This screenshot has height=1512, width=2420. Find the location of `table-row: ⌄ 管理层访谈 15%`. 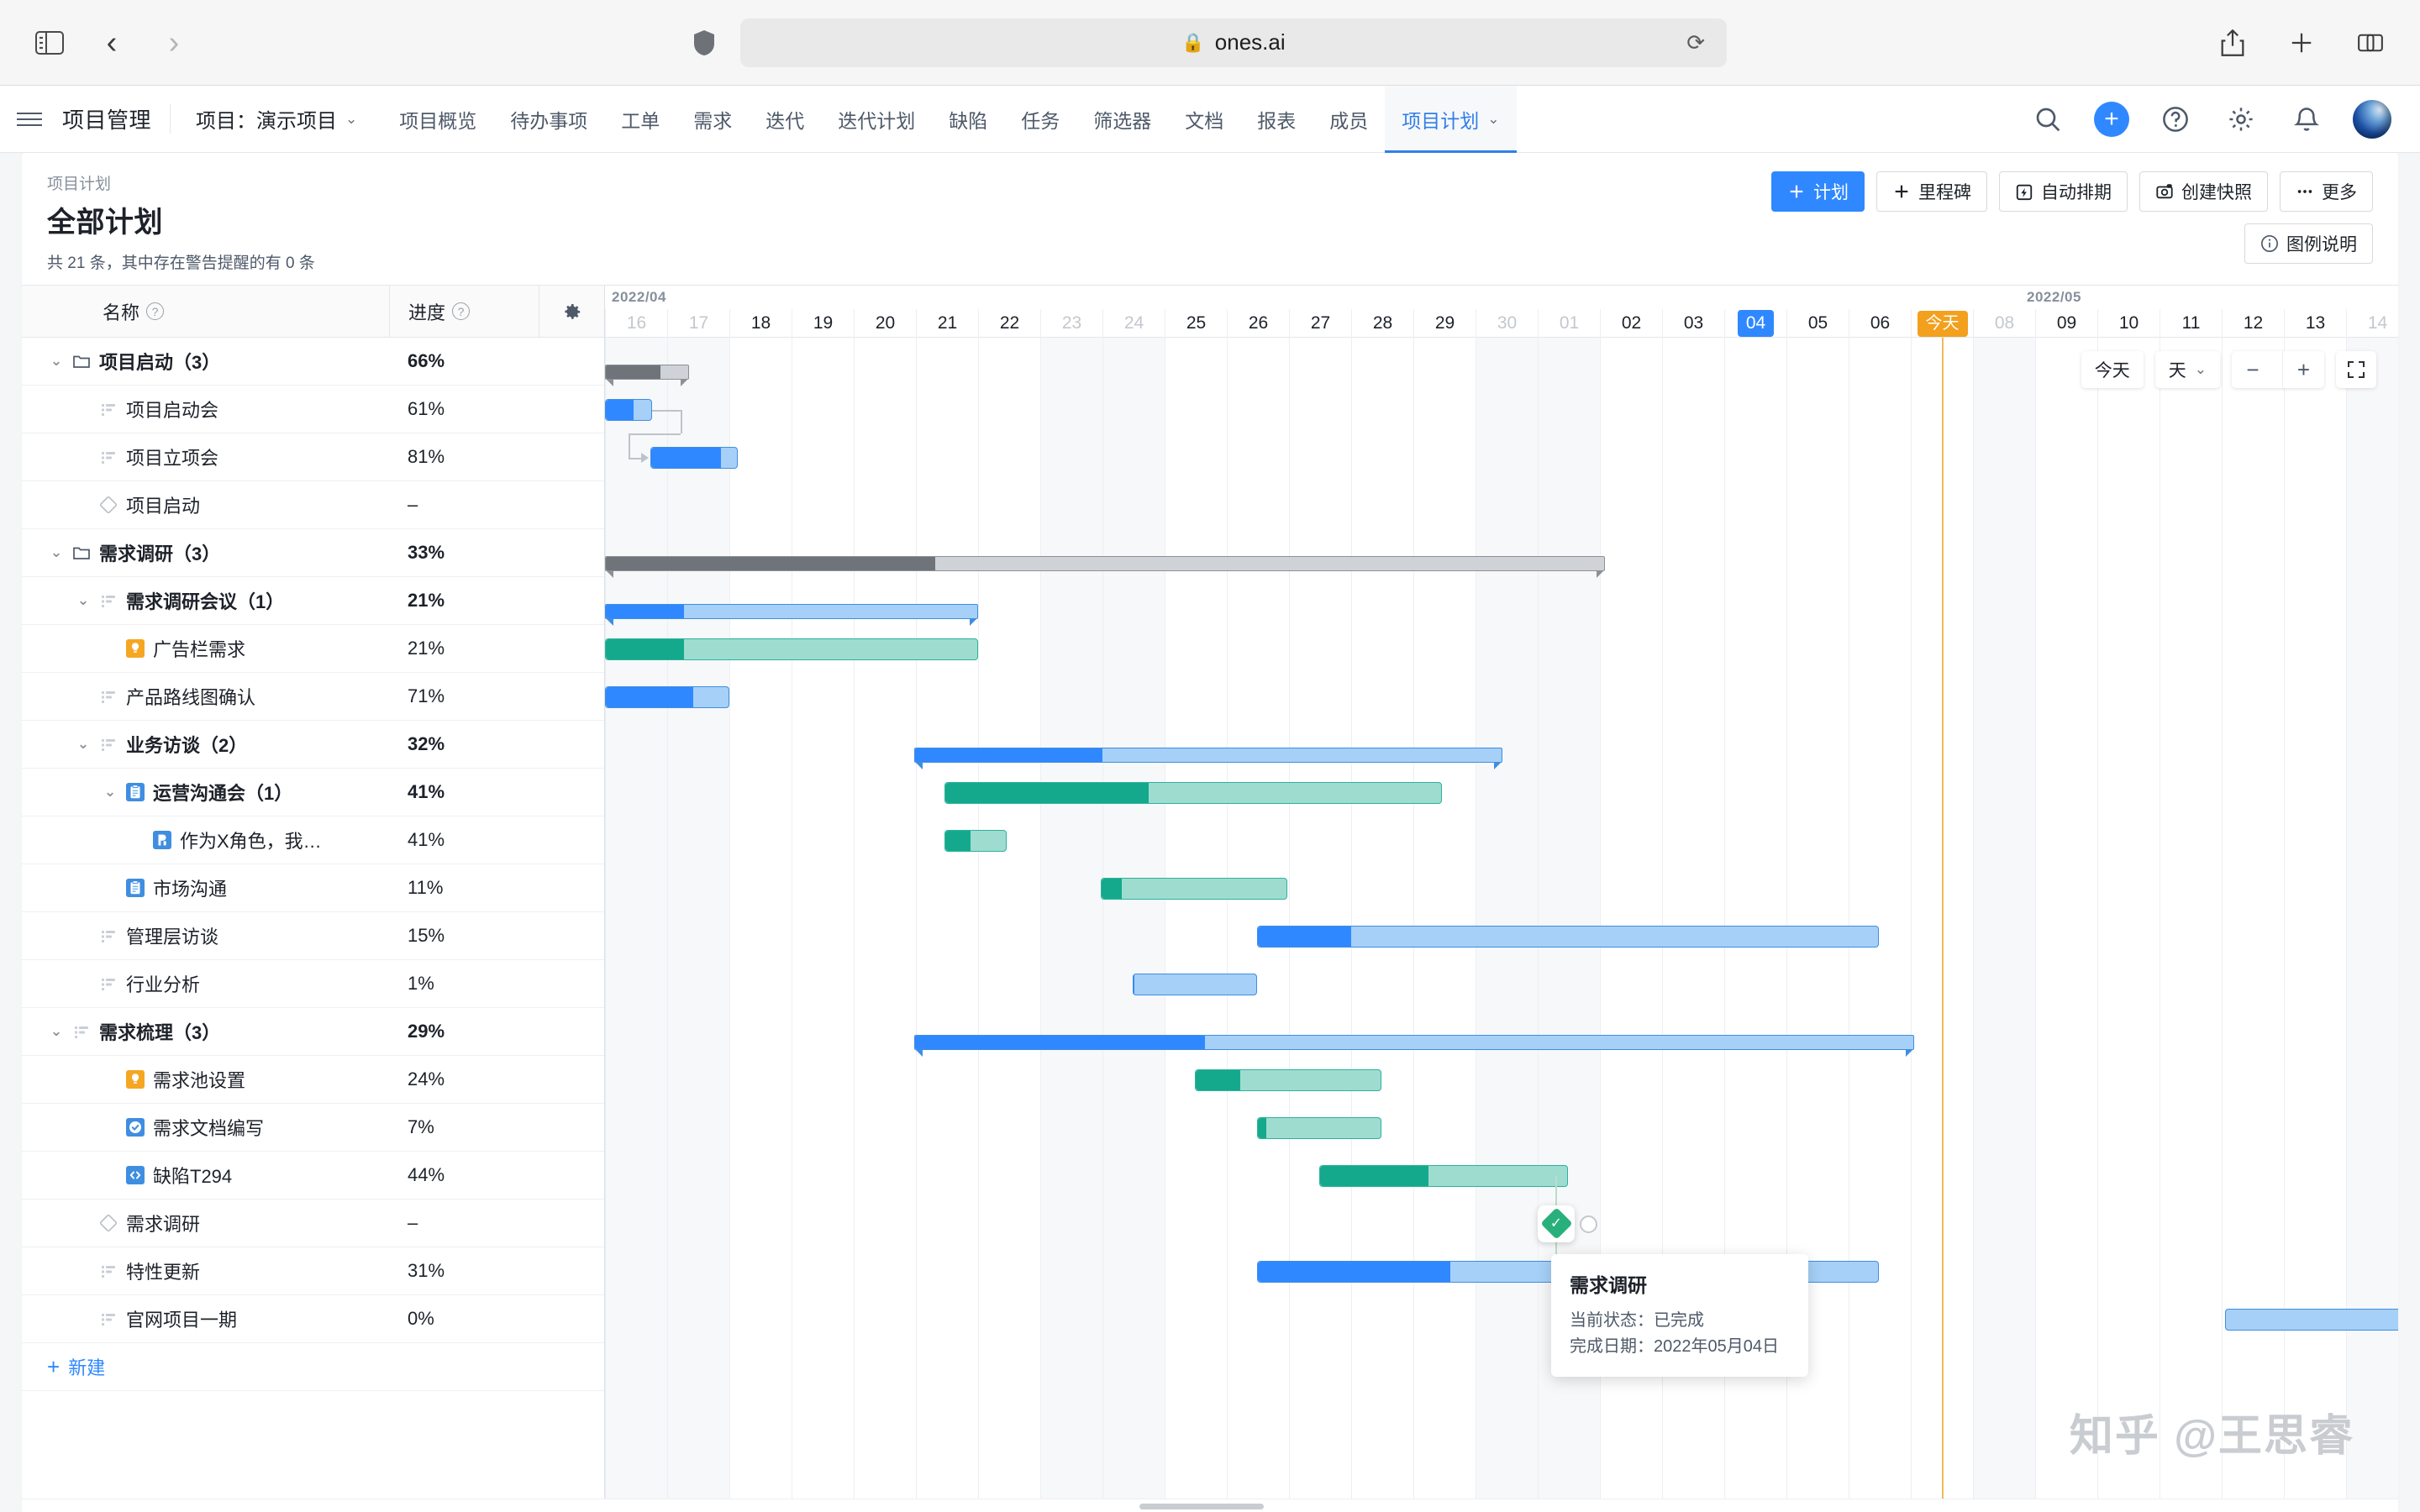

table-row: ⌄ 管理层访谈 15% is located at coordinates (313, 936).